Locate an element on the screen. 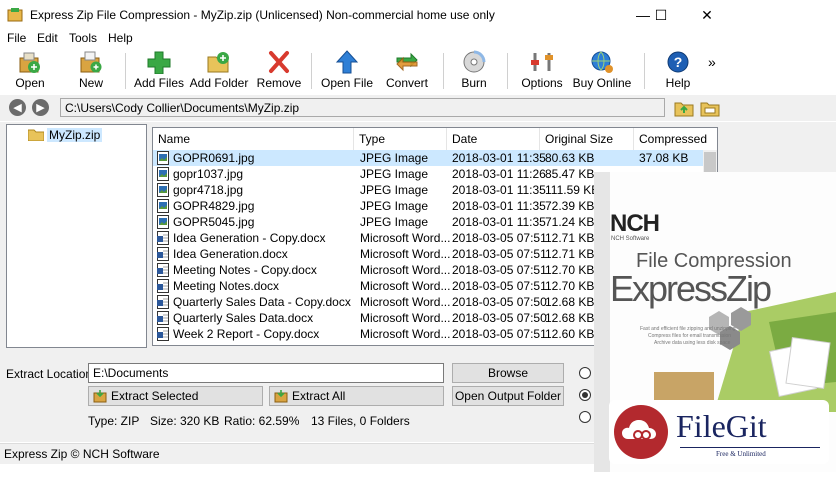  open-output-folder-button: Open Output Folder is located at coordinates (508, 396).